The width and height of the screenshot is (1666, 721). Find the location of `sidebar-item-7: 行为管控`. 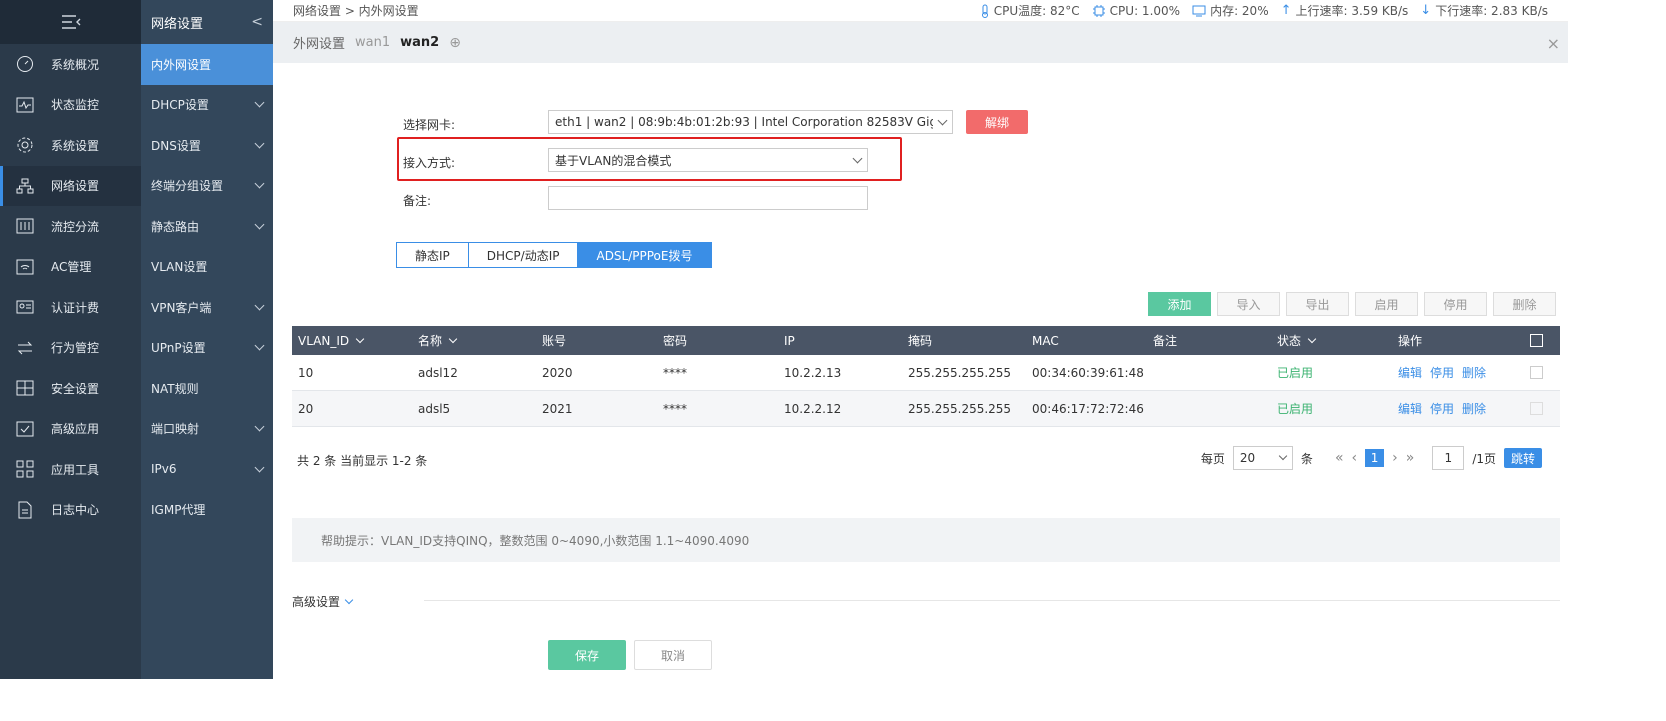

sidebar-item-7: 行为管控 is located at coordinates (70, 348).